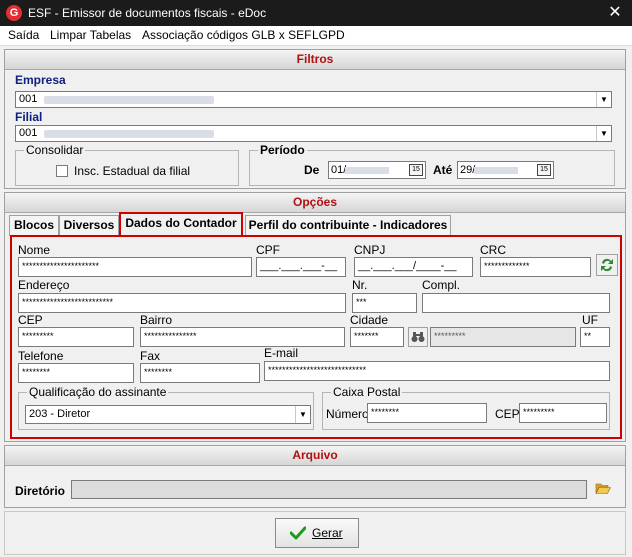  I want to click on de-date-input: 01/ 15, so click(377, 170).